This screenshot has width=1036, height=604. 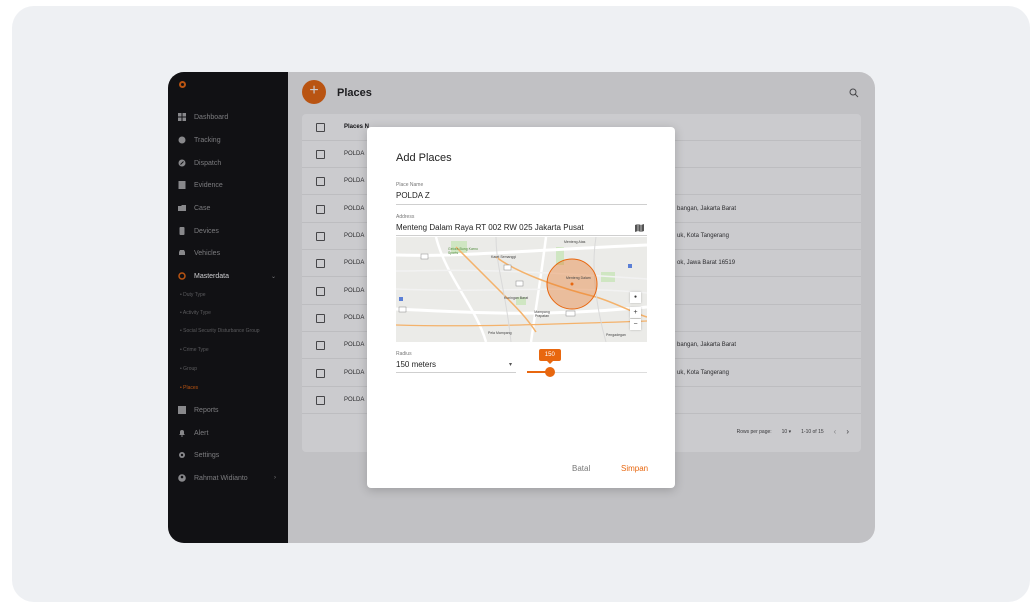 What do you see at coordinates (521, 204) in the screenshot?
I see `place-name-underline` at bounding box center [521, 204].